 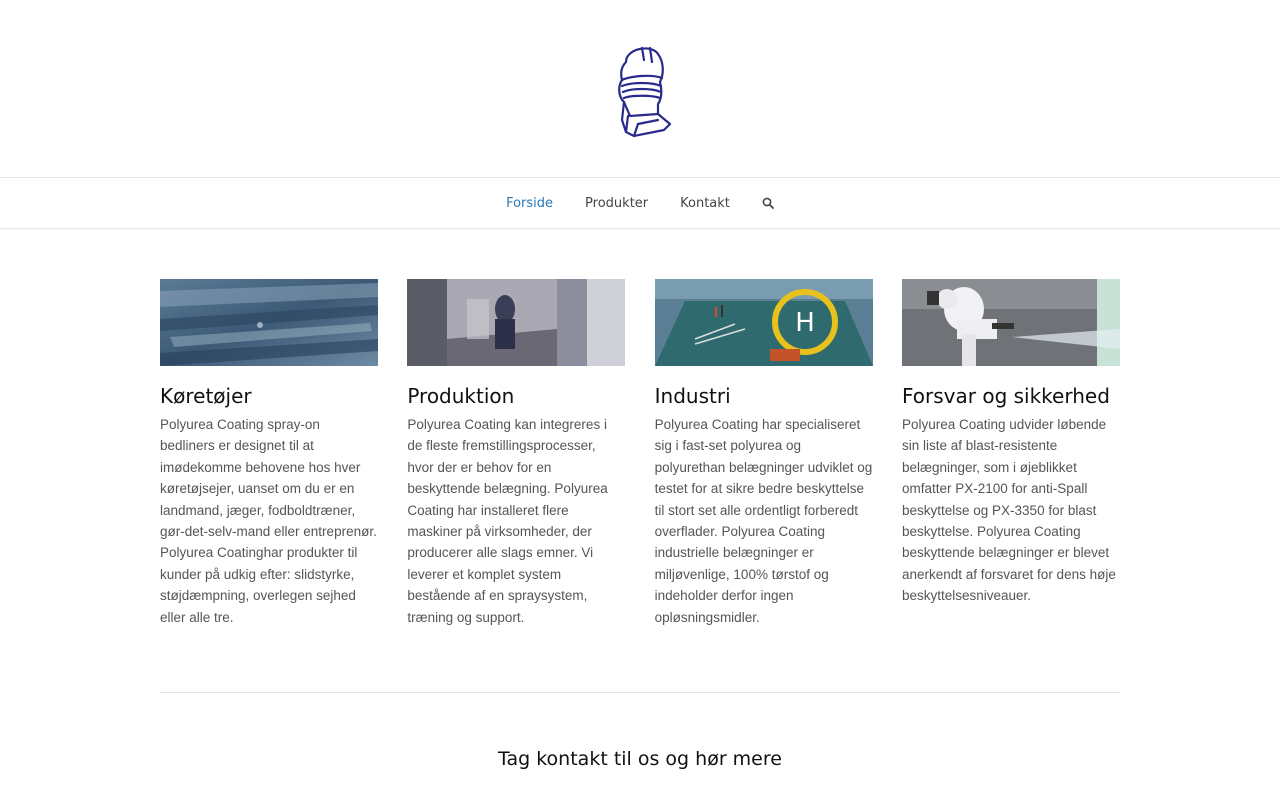 I want to click on truck-bedliner-photo, so click(x=269, y=322).